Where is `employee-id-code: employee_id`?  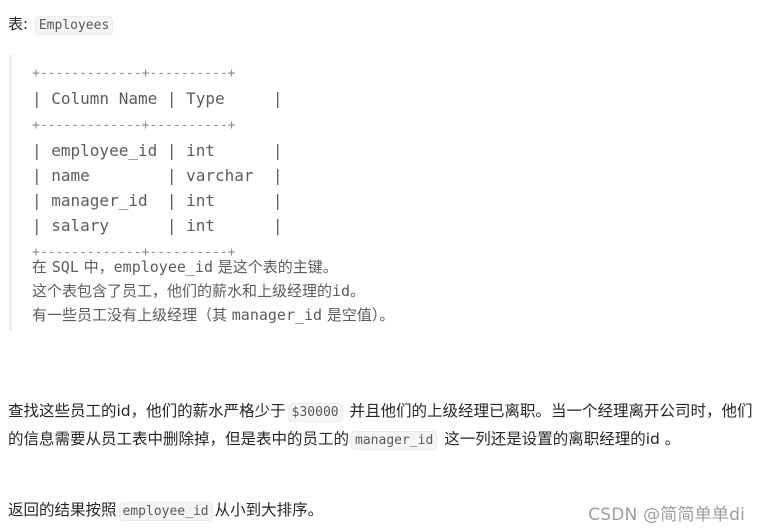 employee-id-code: employee_id is located at coordinates (165, 511).